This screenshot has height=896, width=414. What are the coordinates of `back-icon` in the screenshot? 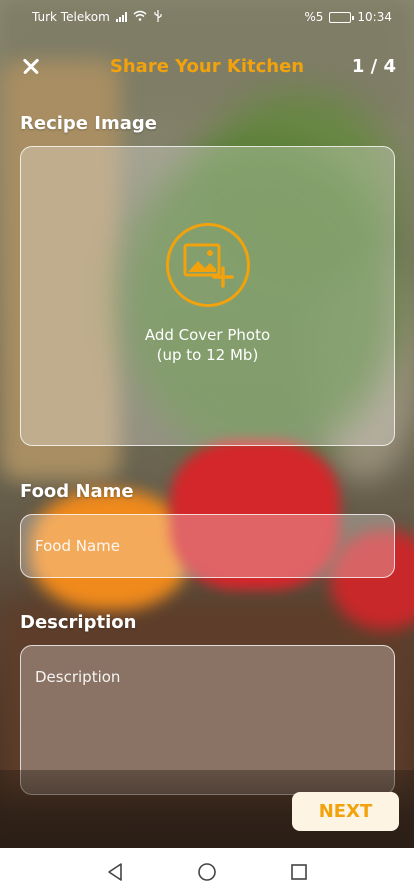 It's located at (115, 872).